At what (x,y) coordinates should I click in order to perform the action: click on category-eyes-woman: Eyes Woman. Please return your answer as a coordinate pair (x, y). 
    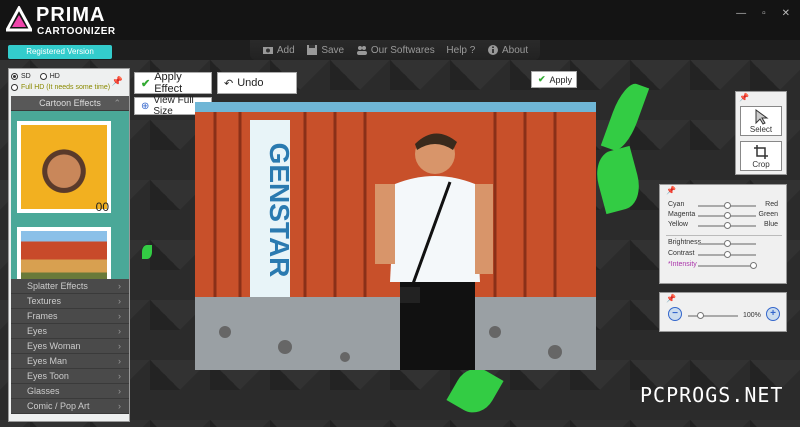
    Looking at the image, I should click on (70, 346).